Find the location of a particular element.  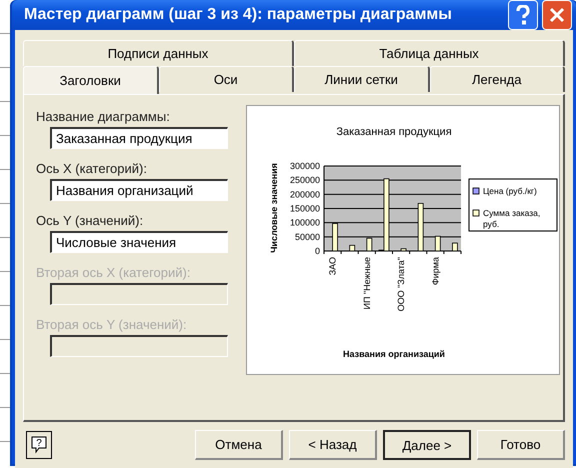

field-label: Ось X (категорий): is located at coordinates (92, 168).